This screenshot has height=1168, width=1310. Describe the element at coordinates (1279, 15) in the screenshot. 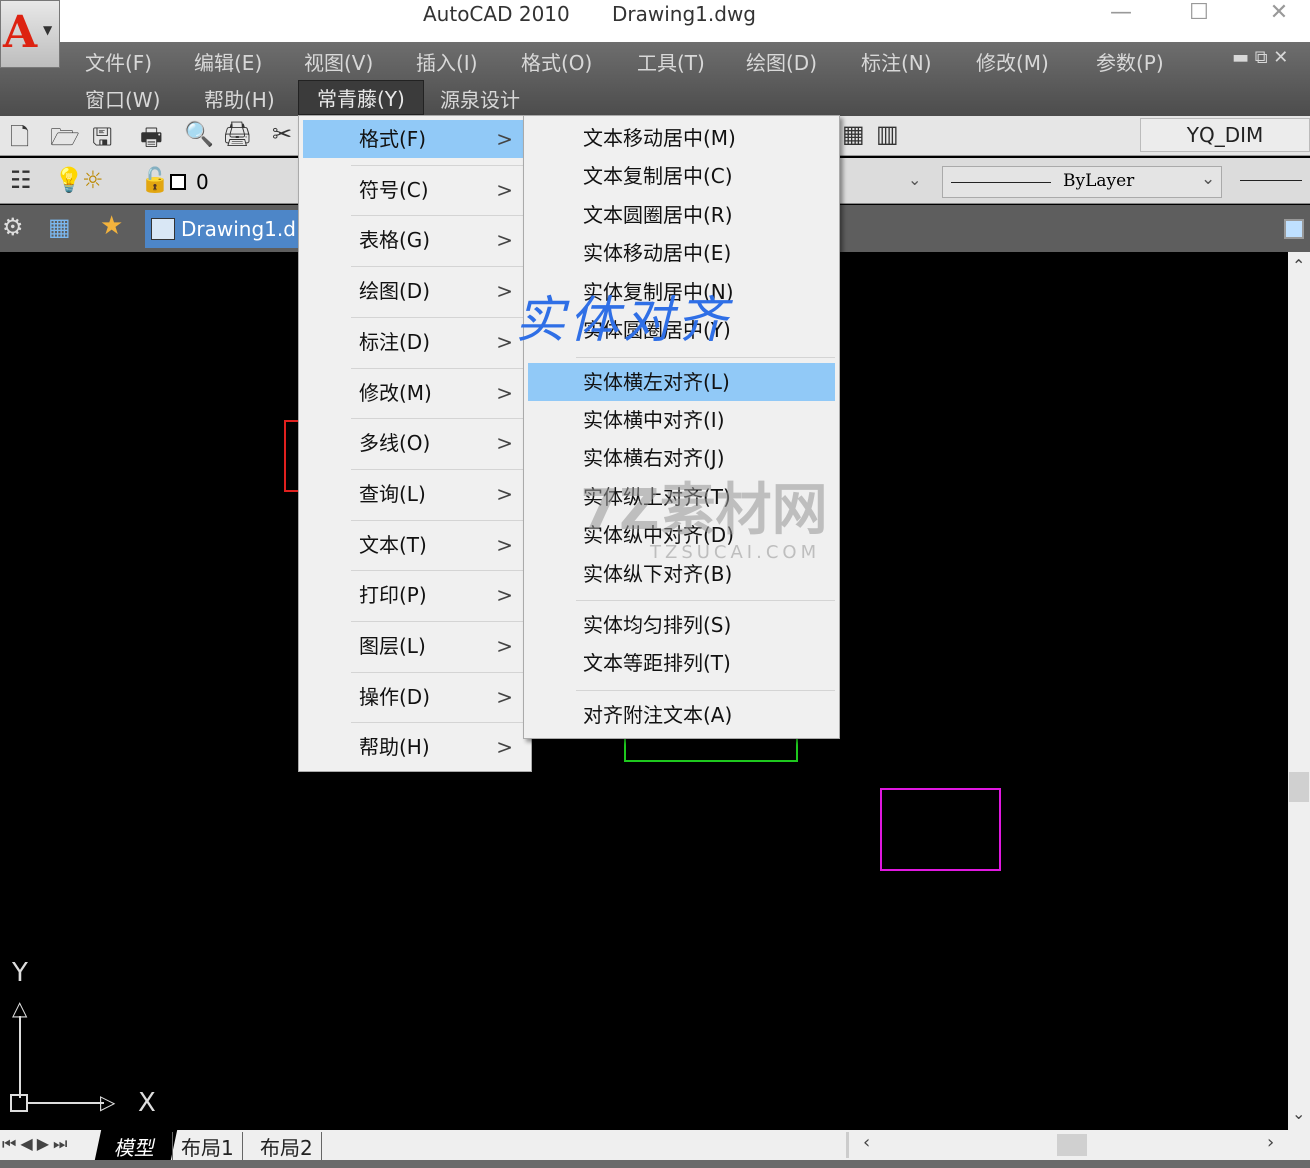

I see `close-button: ✕` at that location.